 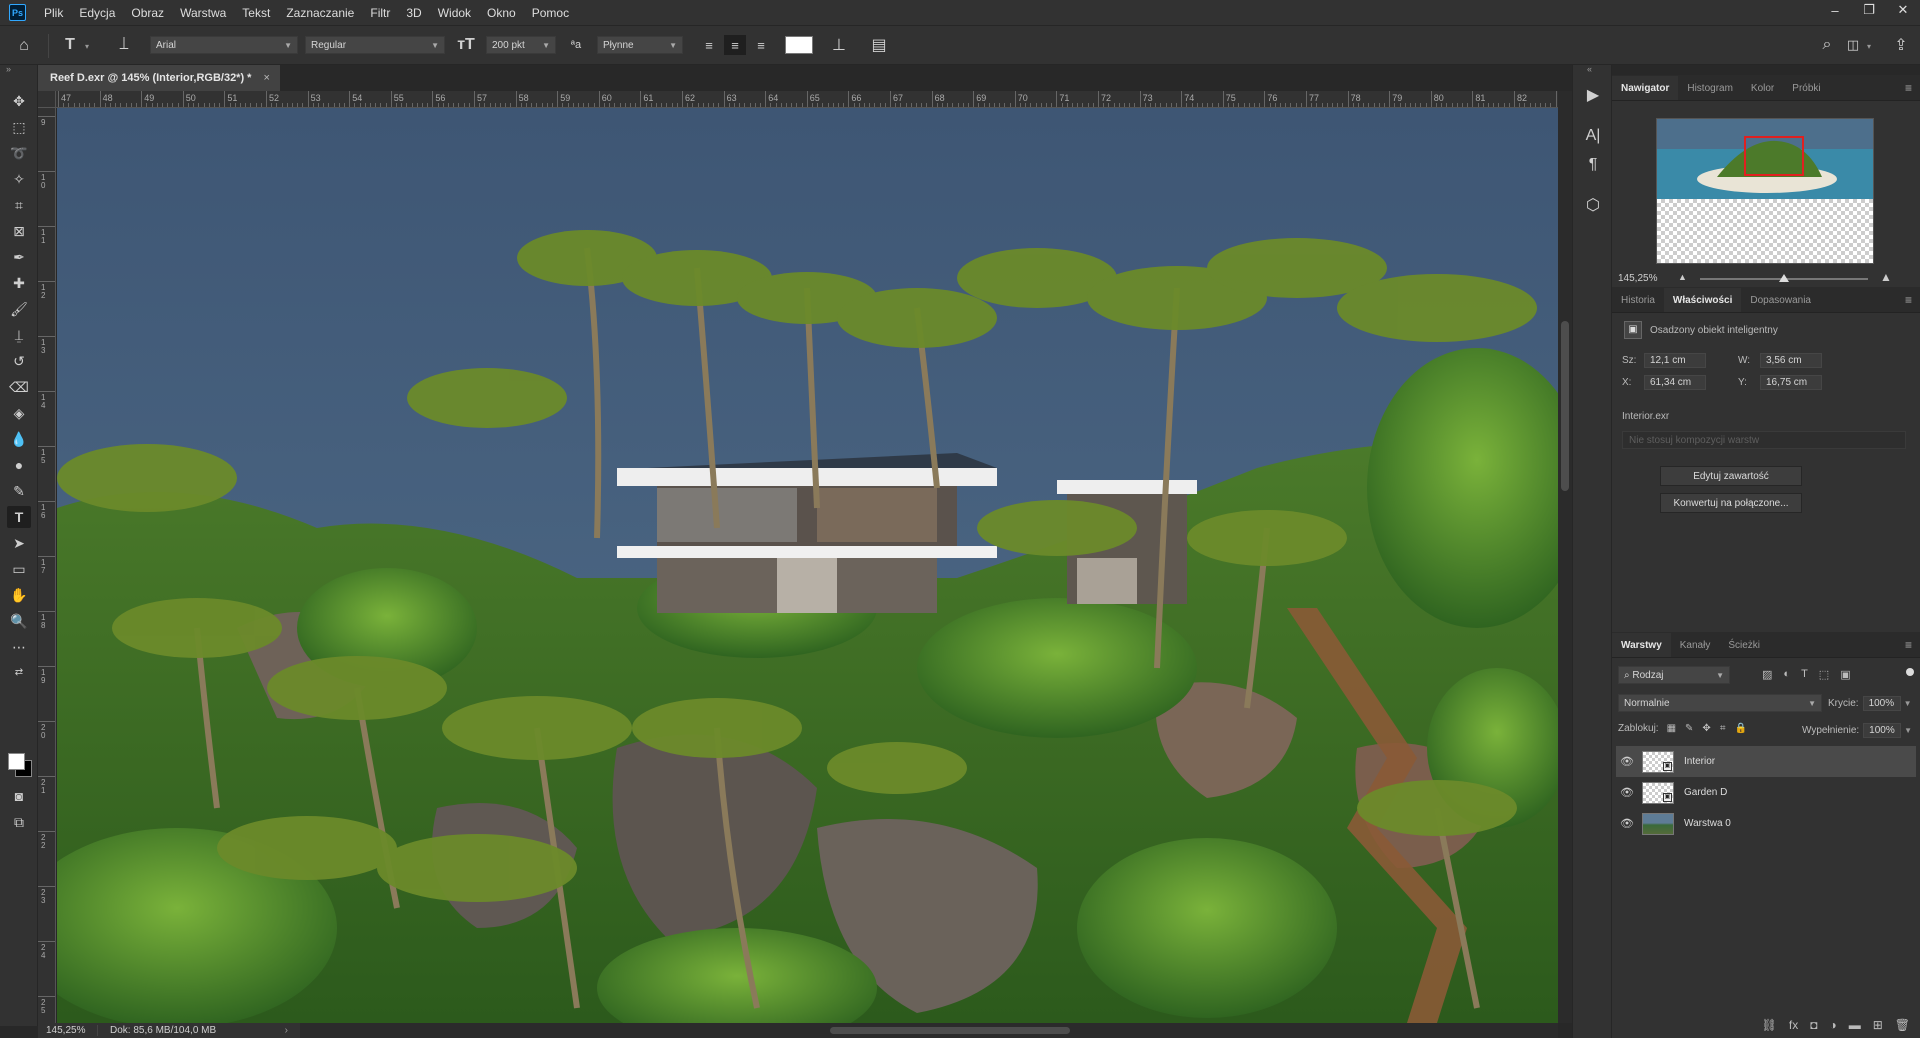 What do you see at coordinates (1764, 440) in the screenshot?
I see `layer-comp-select: Nie stosuj kompozycji warstw` at bounding box center [1764, 440].